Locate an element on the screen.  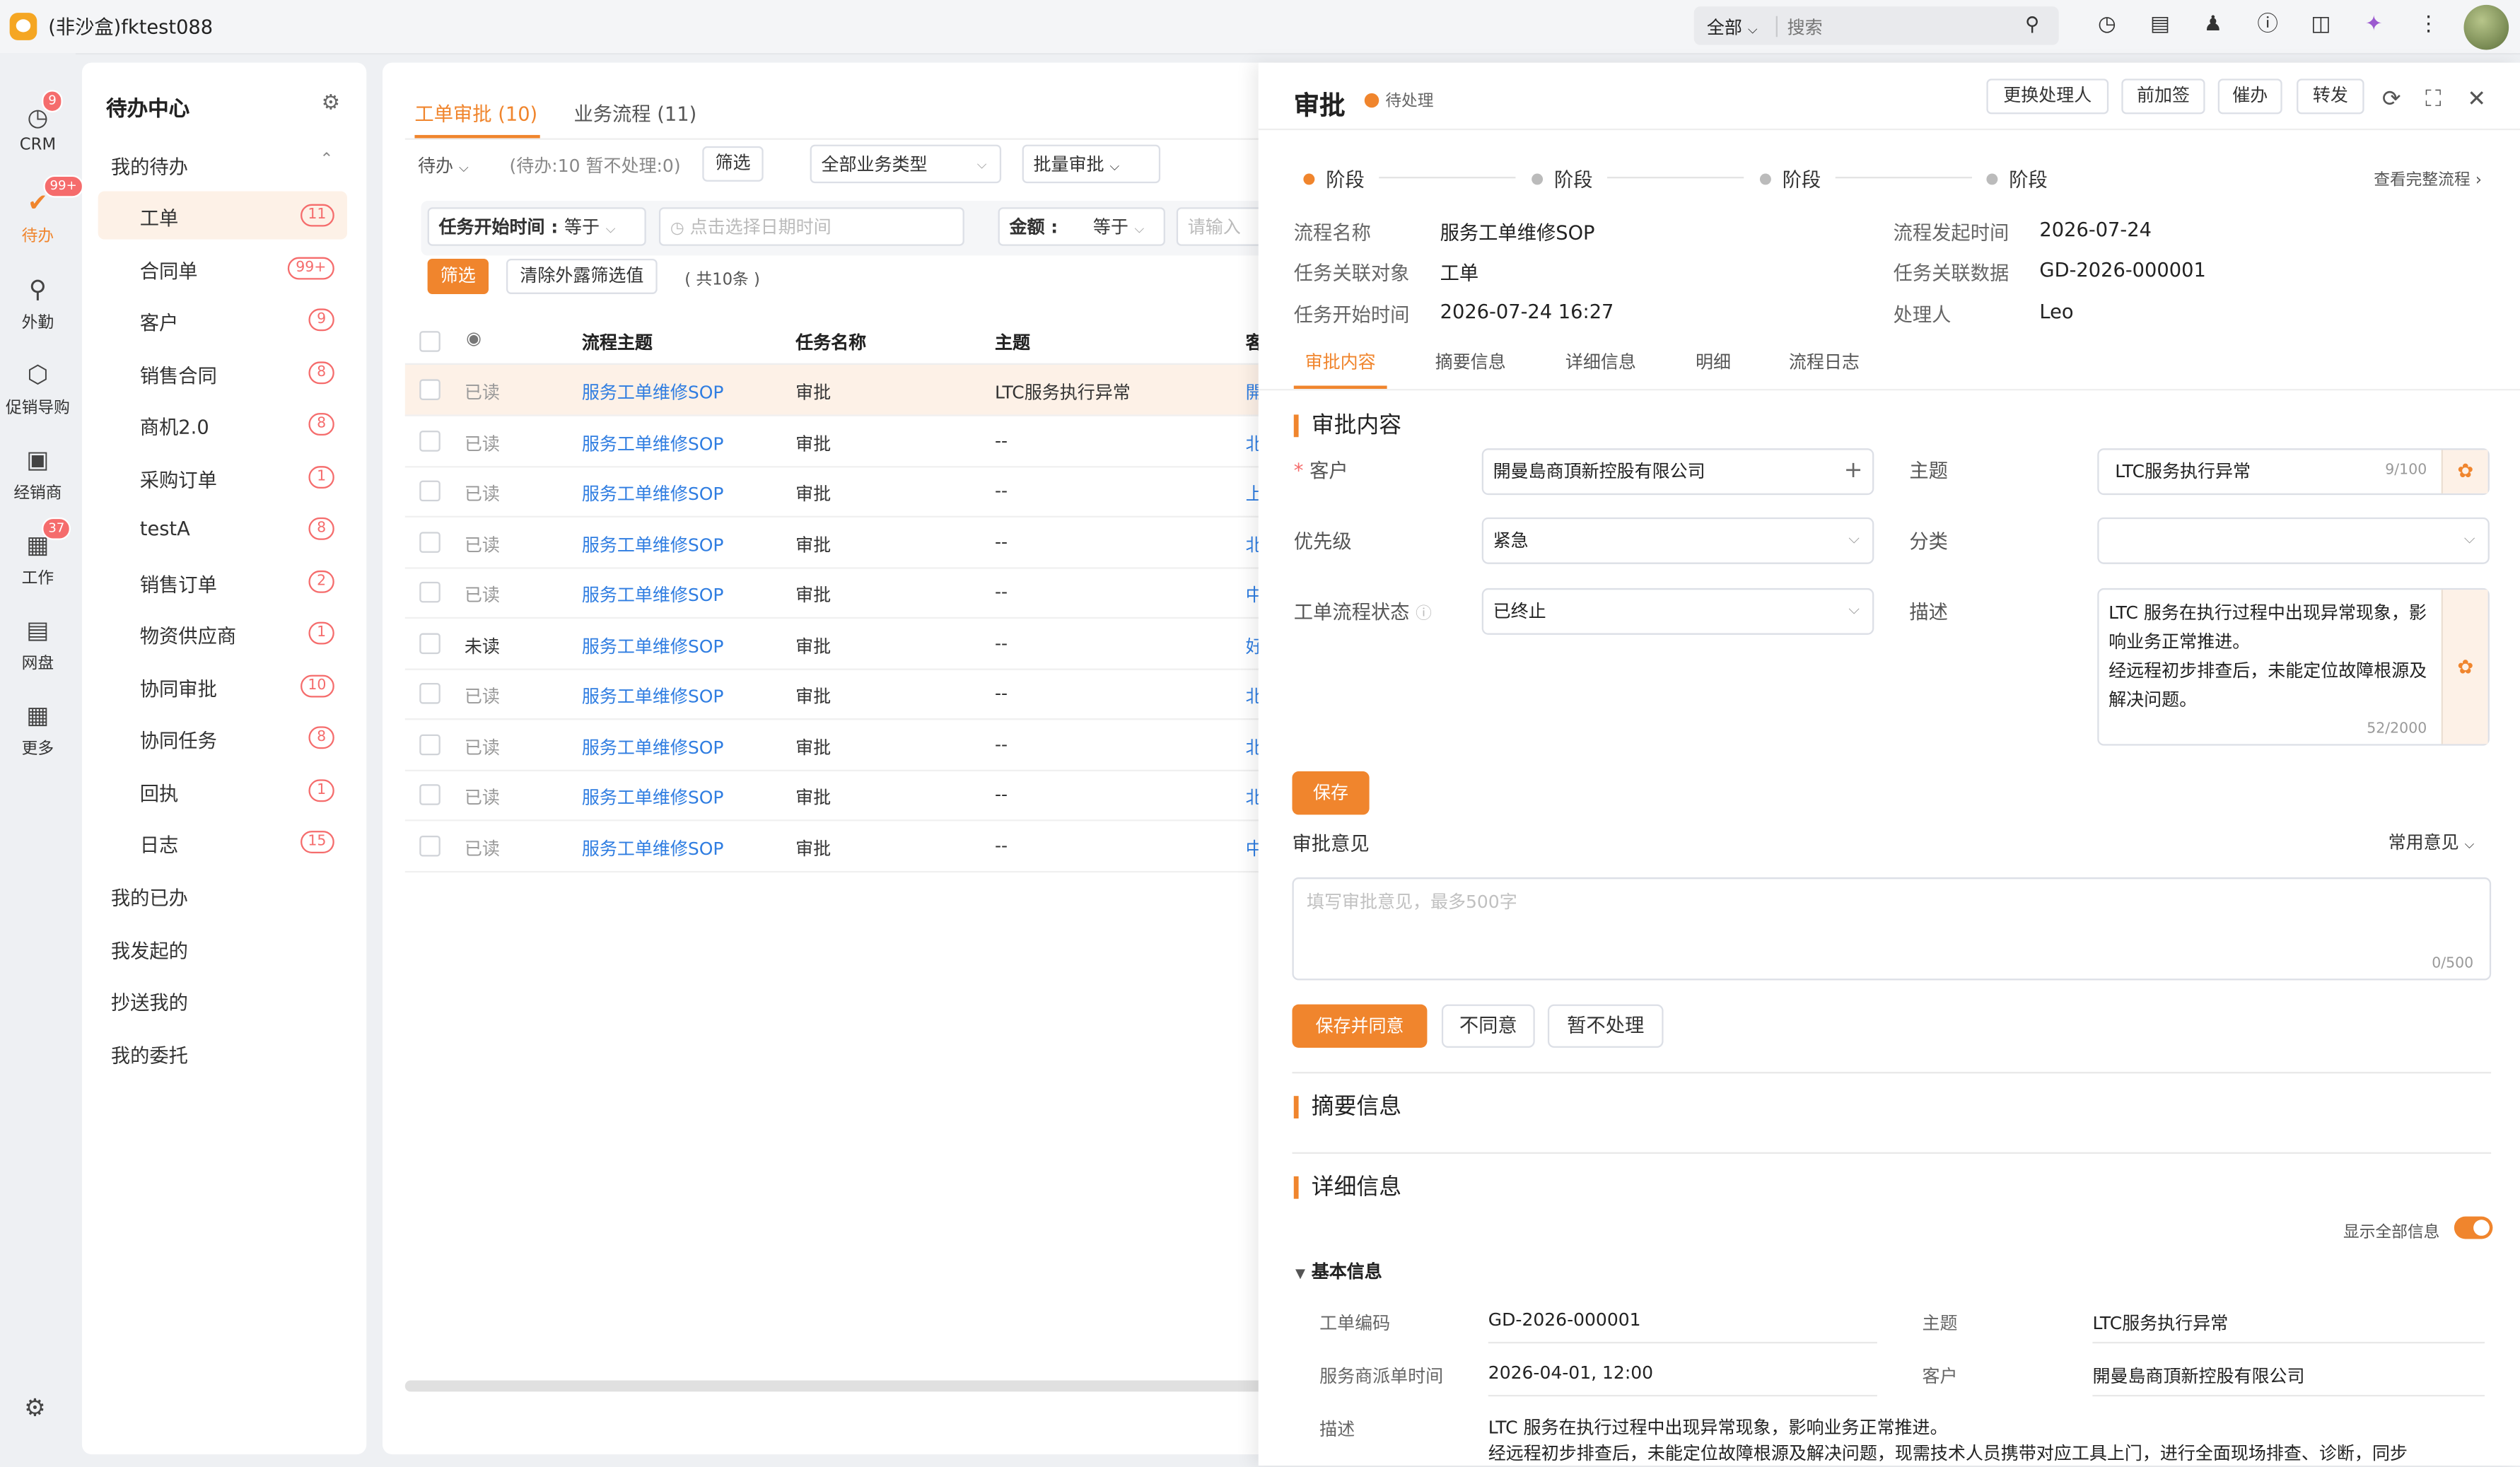
pre-sign-button: 前加签 is located at coordinates (2163, 96).